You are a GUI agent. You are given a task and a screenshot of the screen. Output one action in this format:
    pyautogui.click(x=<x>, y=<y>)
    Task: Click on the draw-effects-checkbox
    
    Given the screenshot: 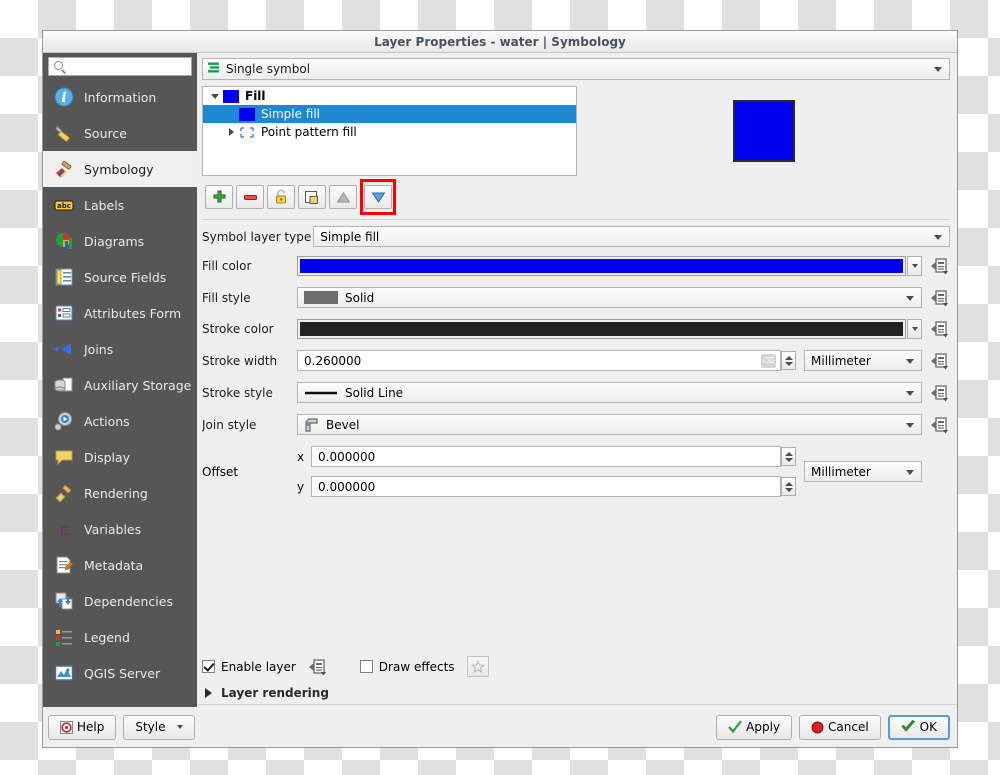 What is the action you would take?
    pyautogui.click(x=366, y=666)
    